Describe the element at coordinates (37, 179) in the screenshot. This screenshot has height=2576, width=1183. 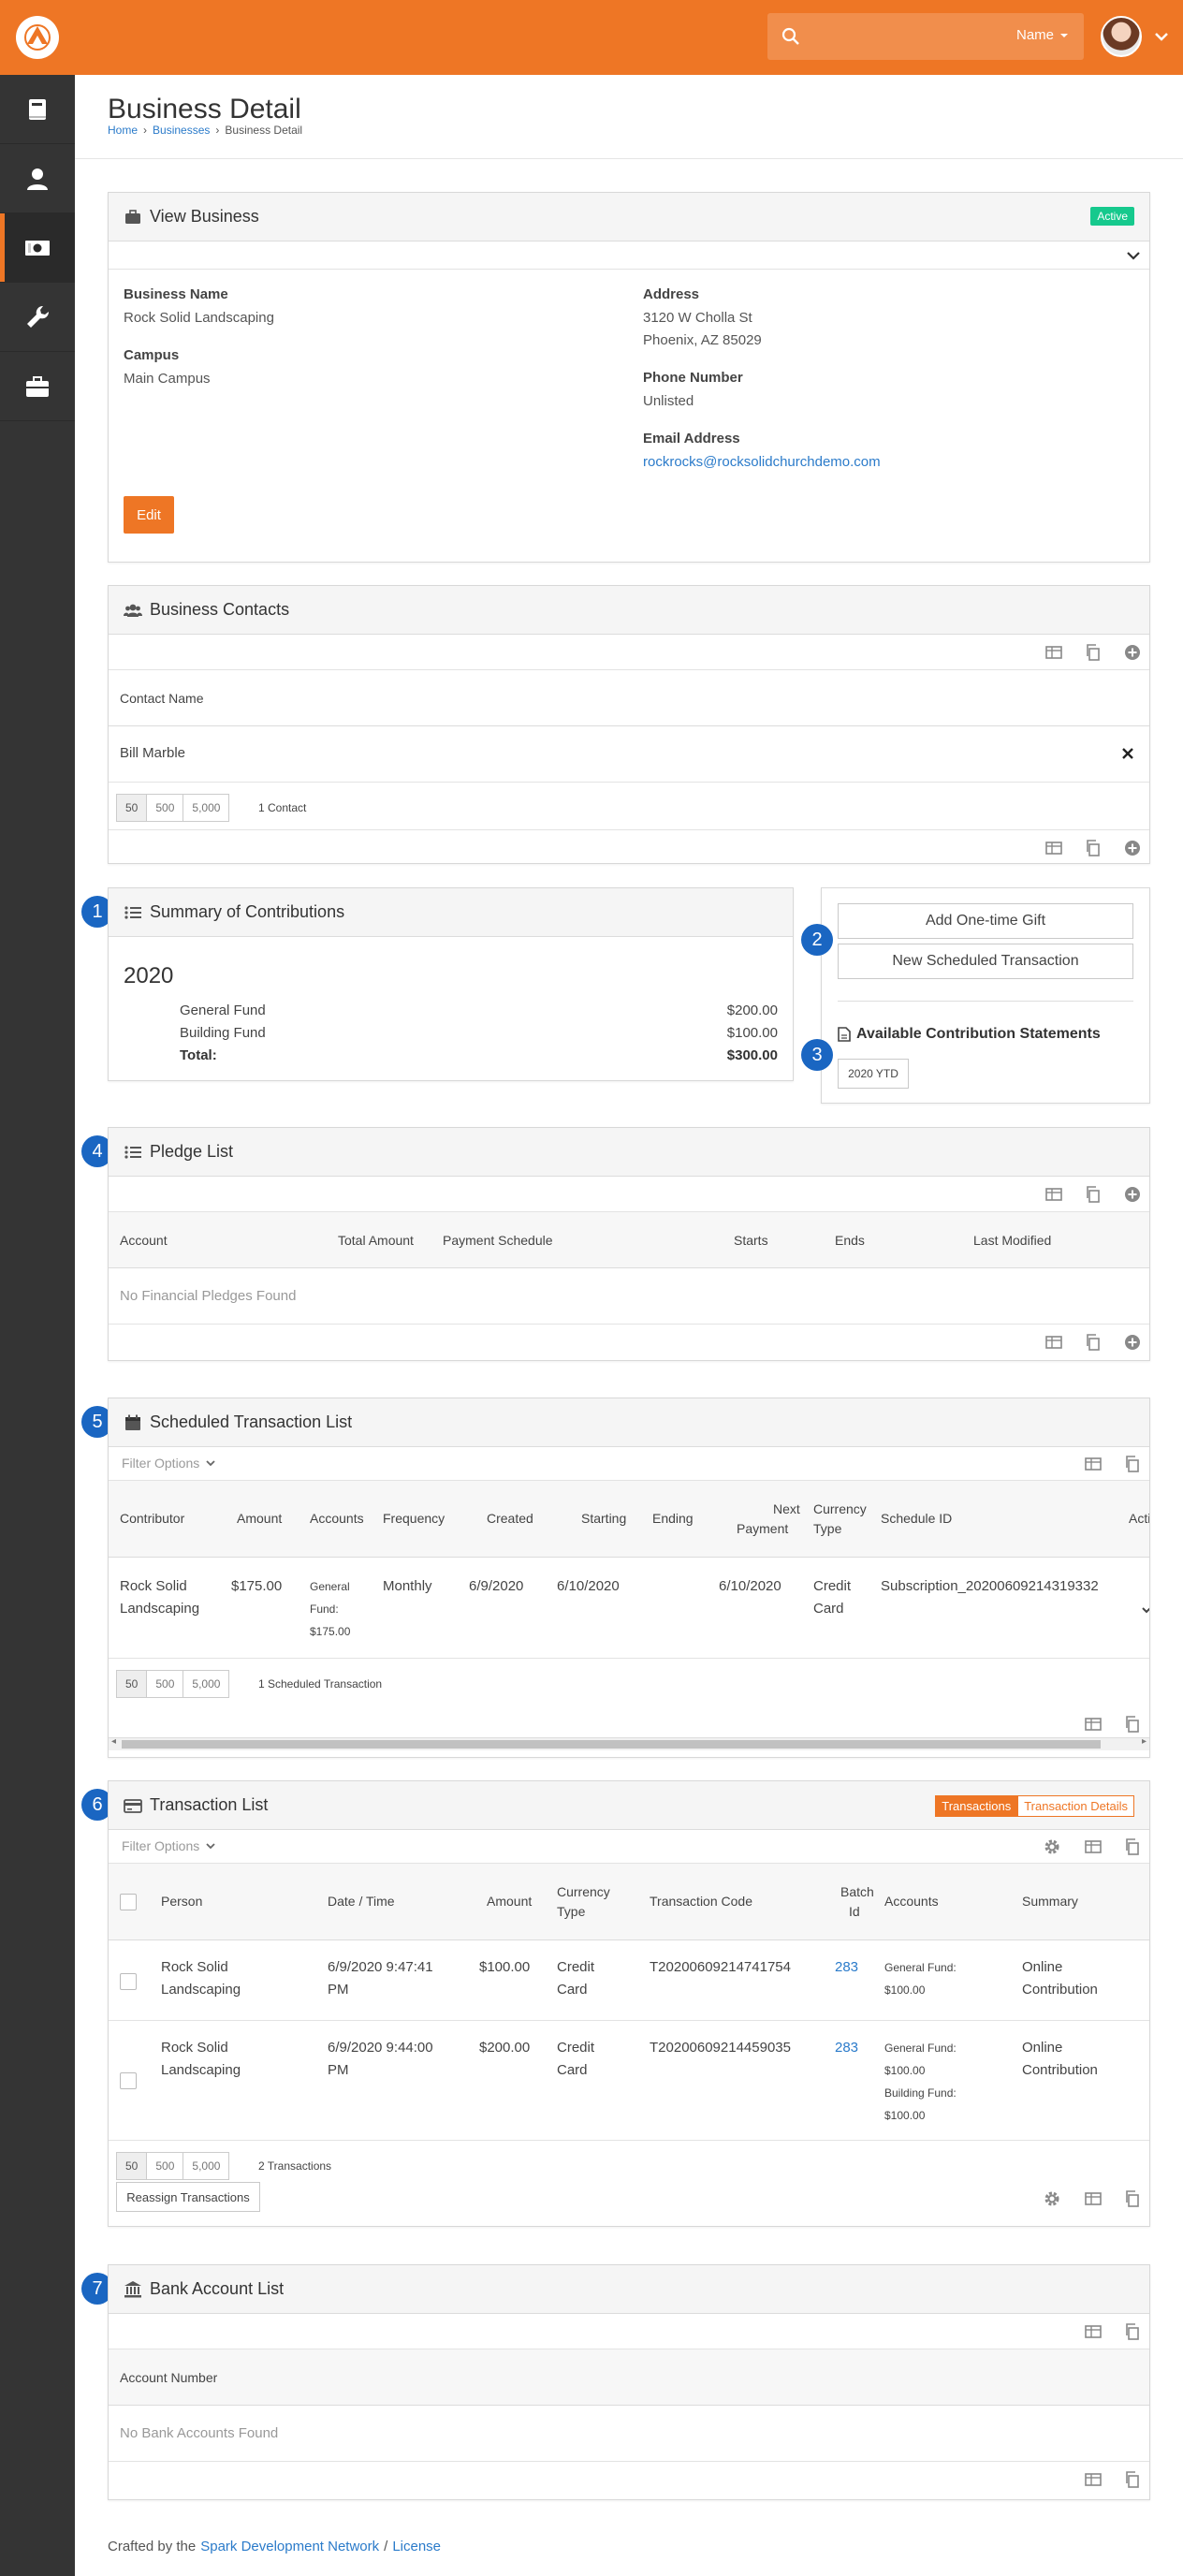
I see `sidebar-item-people` at that location.